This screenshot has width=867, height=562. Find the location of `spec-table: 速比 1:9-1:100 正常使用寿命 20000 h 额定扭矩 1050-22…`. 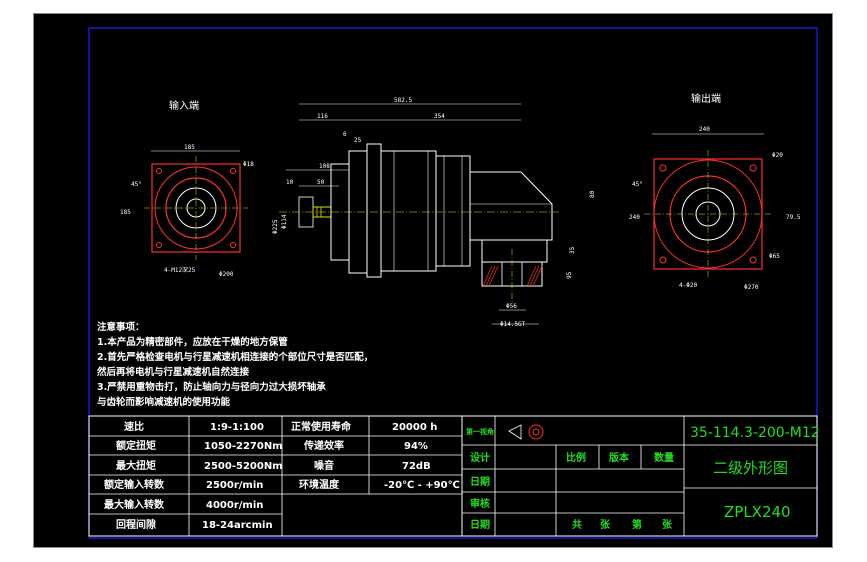

spec-table: 速比 1:9-1:100 正常使用寿命 20000 h 额定扭矩 1050-22… is located at coordinates (275, 476).